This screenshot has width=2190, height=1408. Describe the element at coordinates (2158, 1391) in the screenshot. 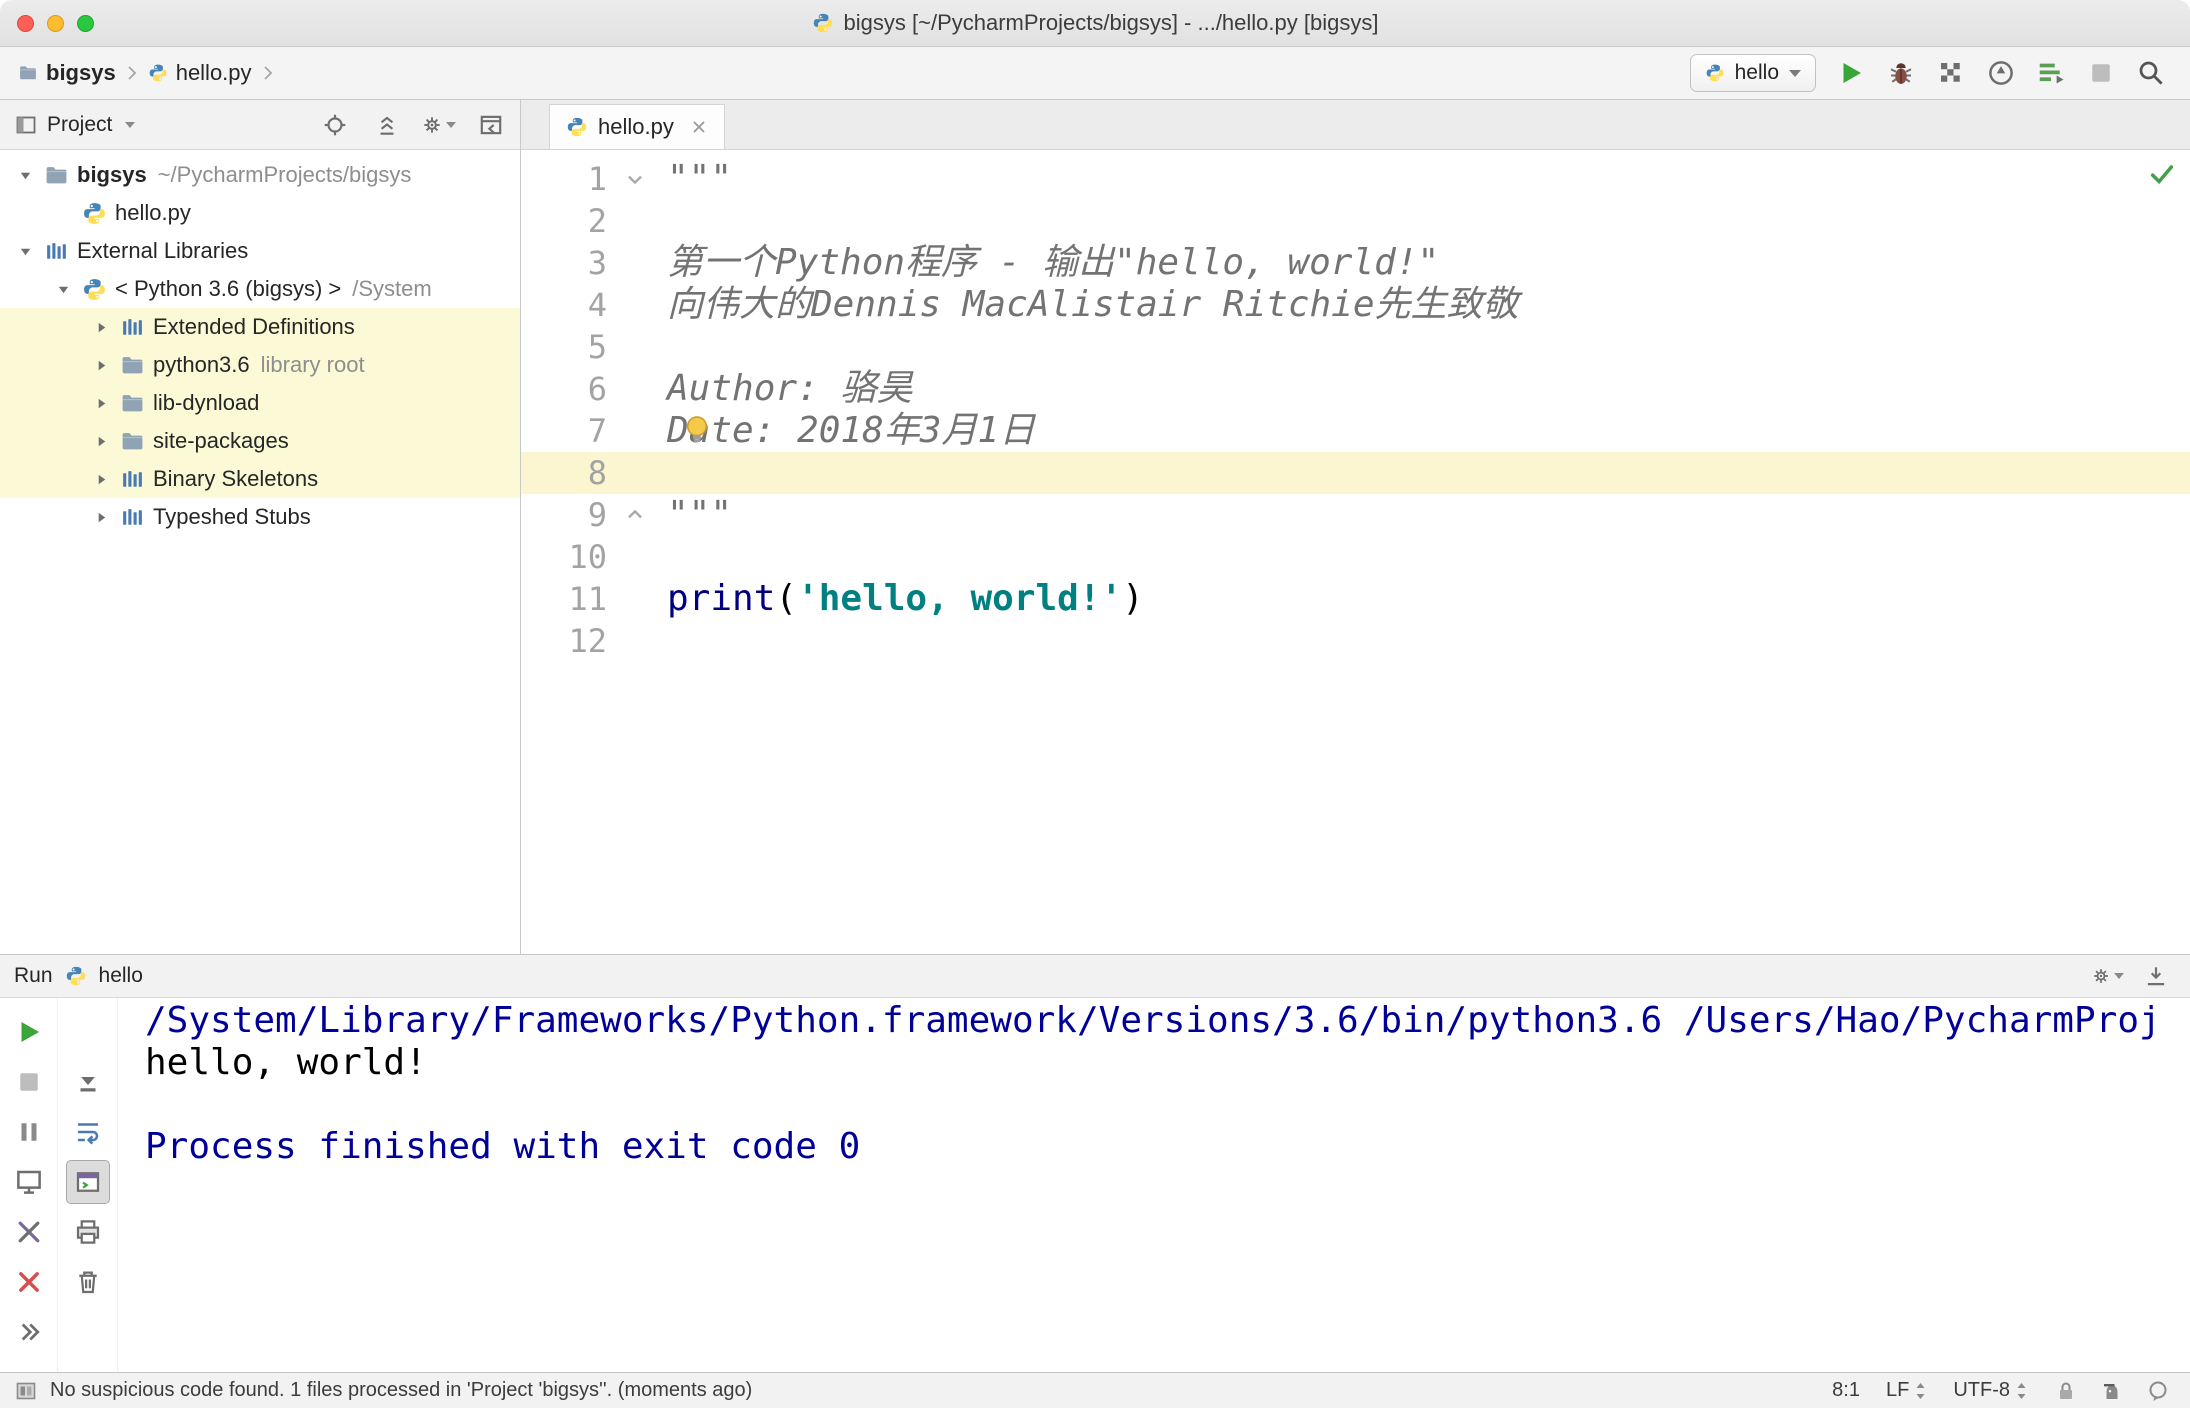

I see `event-log-icon` at that location.